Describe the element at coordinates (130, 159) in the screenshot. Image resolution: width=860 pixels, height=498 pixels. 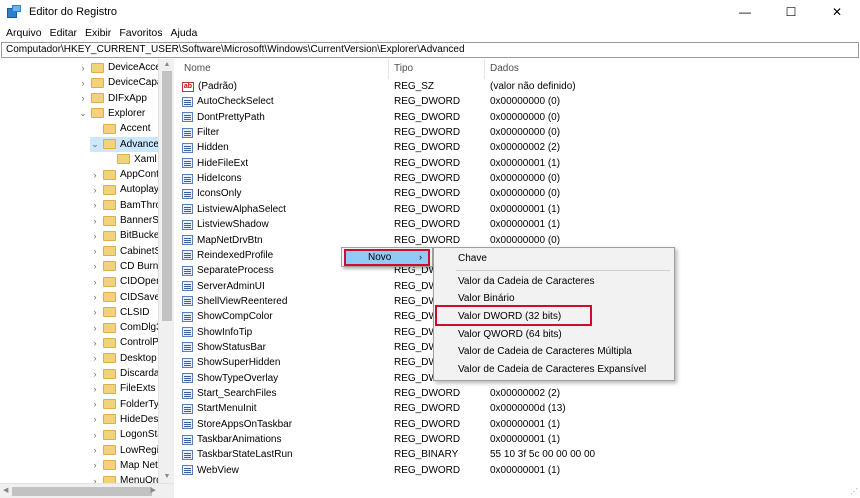
I see `tree-item: Xaml` at that location.